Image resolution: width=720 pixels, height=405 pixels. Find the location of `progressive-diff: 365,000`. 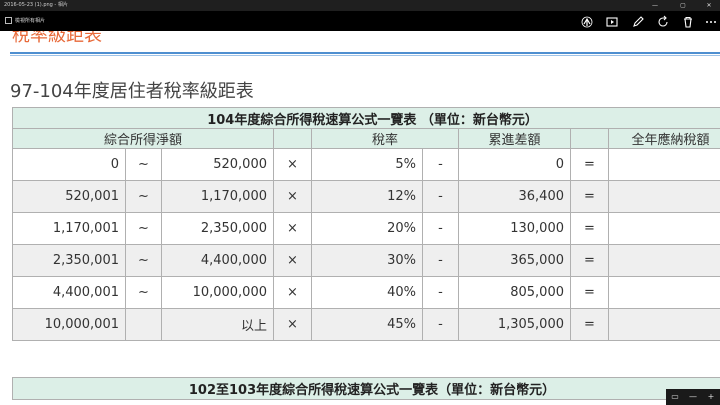

progressive-diff: 365,000 is located at coordinates (514, 260).